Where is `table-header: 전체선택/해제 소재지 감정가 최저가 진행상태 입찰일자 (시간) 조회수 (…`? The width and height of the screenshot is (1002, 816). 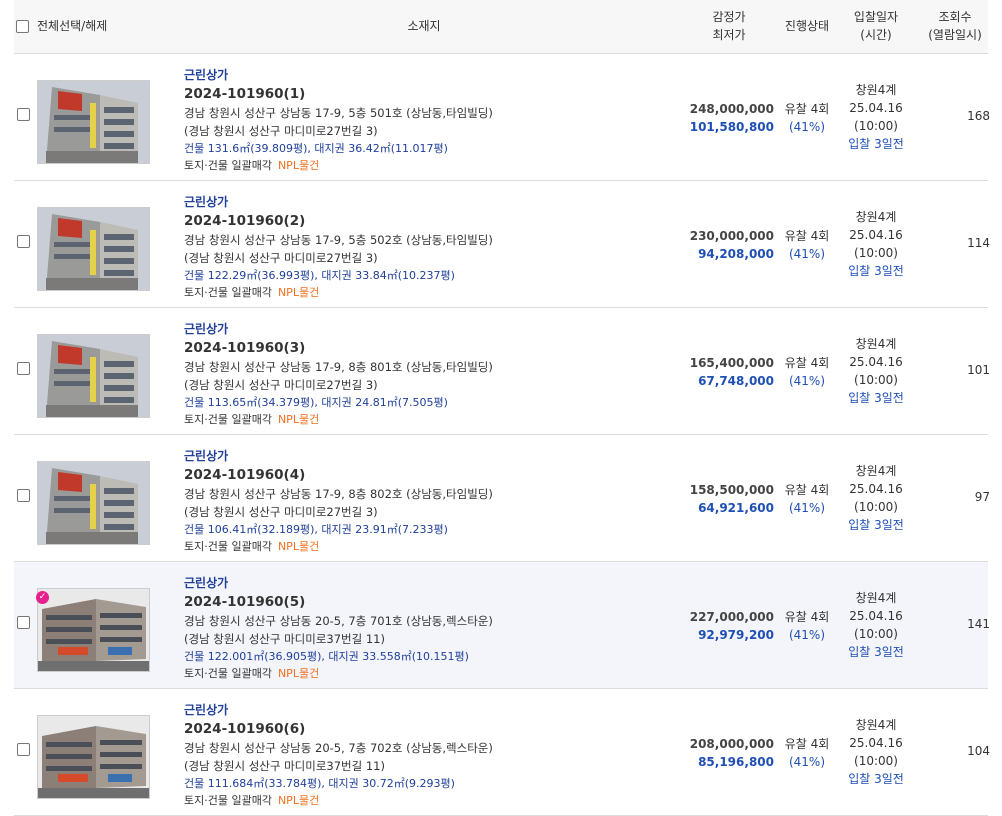
table-header: 전체선택/해제 소재지 감정가 최저가 진행상태 입찰일자 (시간) 조회수 (… is located at coordinates (501, 27).